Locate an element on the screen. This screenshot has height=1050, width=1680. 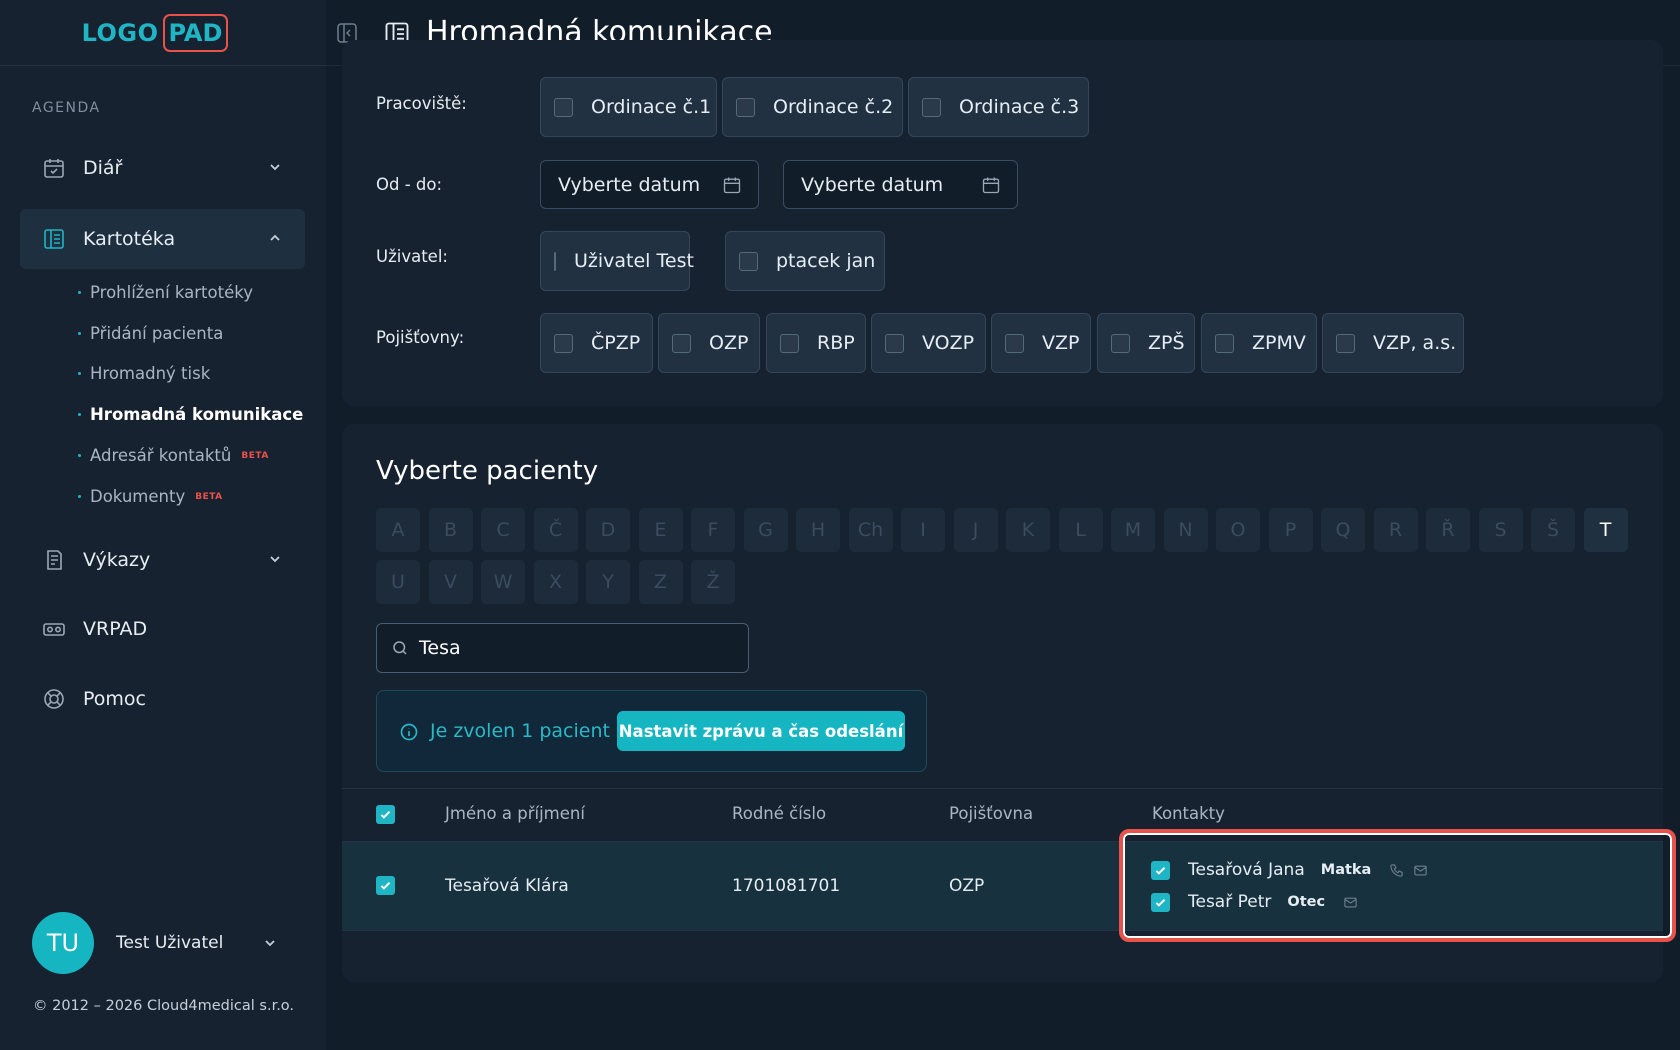
letter-filter-button: M is located at coordinates (1133, 530).